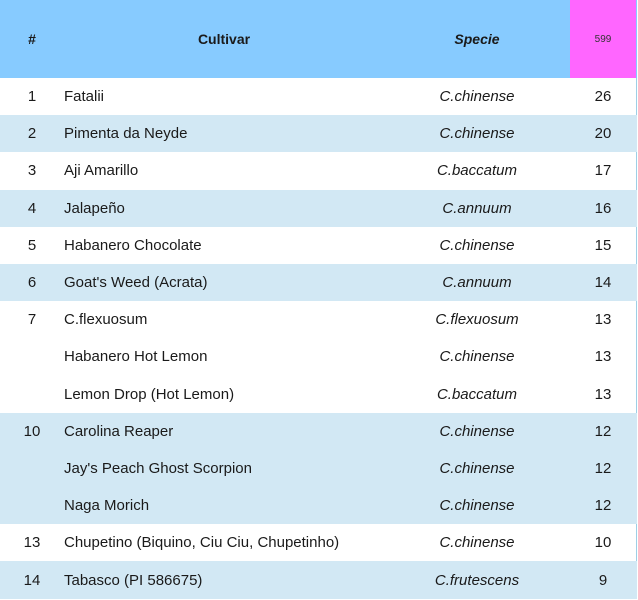  What do you see at coordinates (119, 431) in the screenshot?
I see `cultivar-cell: Carolina Reaper` at bounding box center [119, 431].